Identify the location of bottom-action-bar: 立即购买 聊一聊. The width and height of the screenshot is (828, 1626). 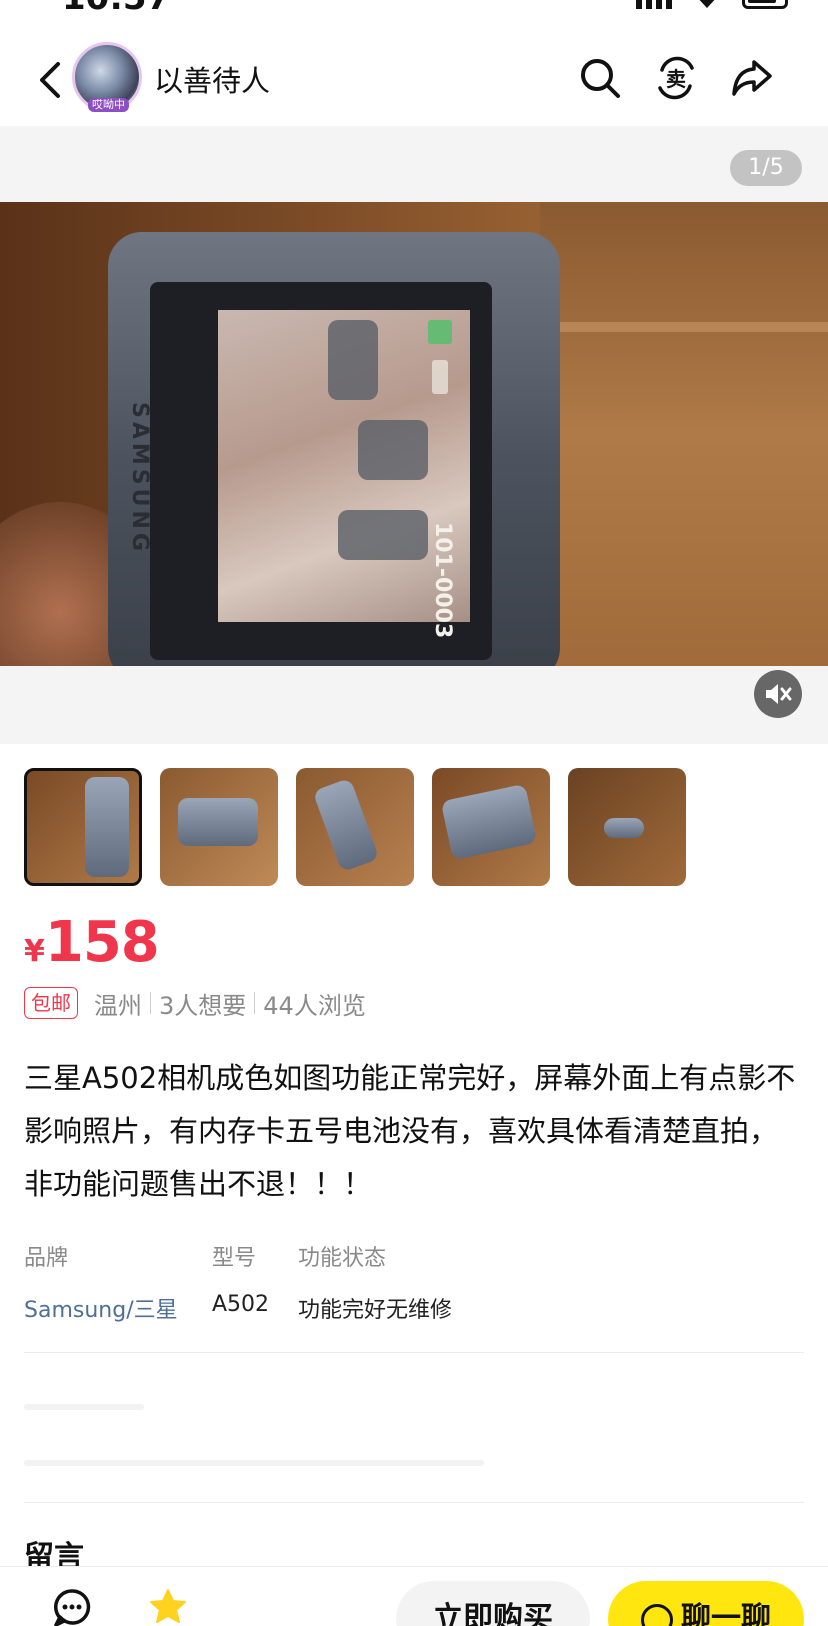
(414, 1596).